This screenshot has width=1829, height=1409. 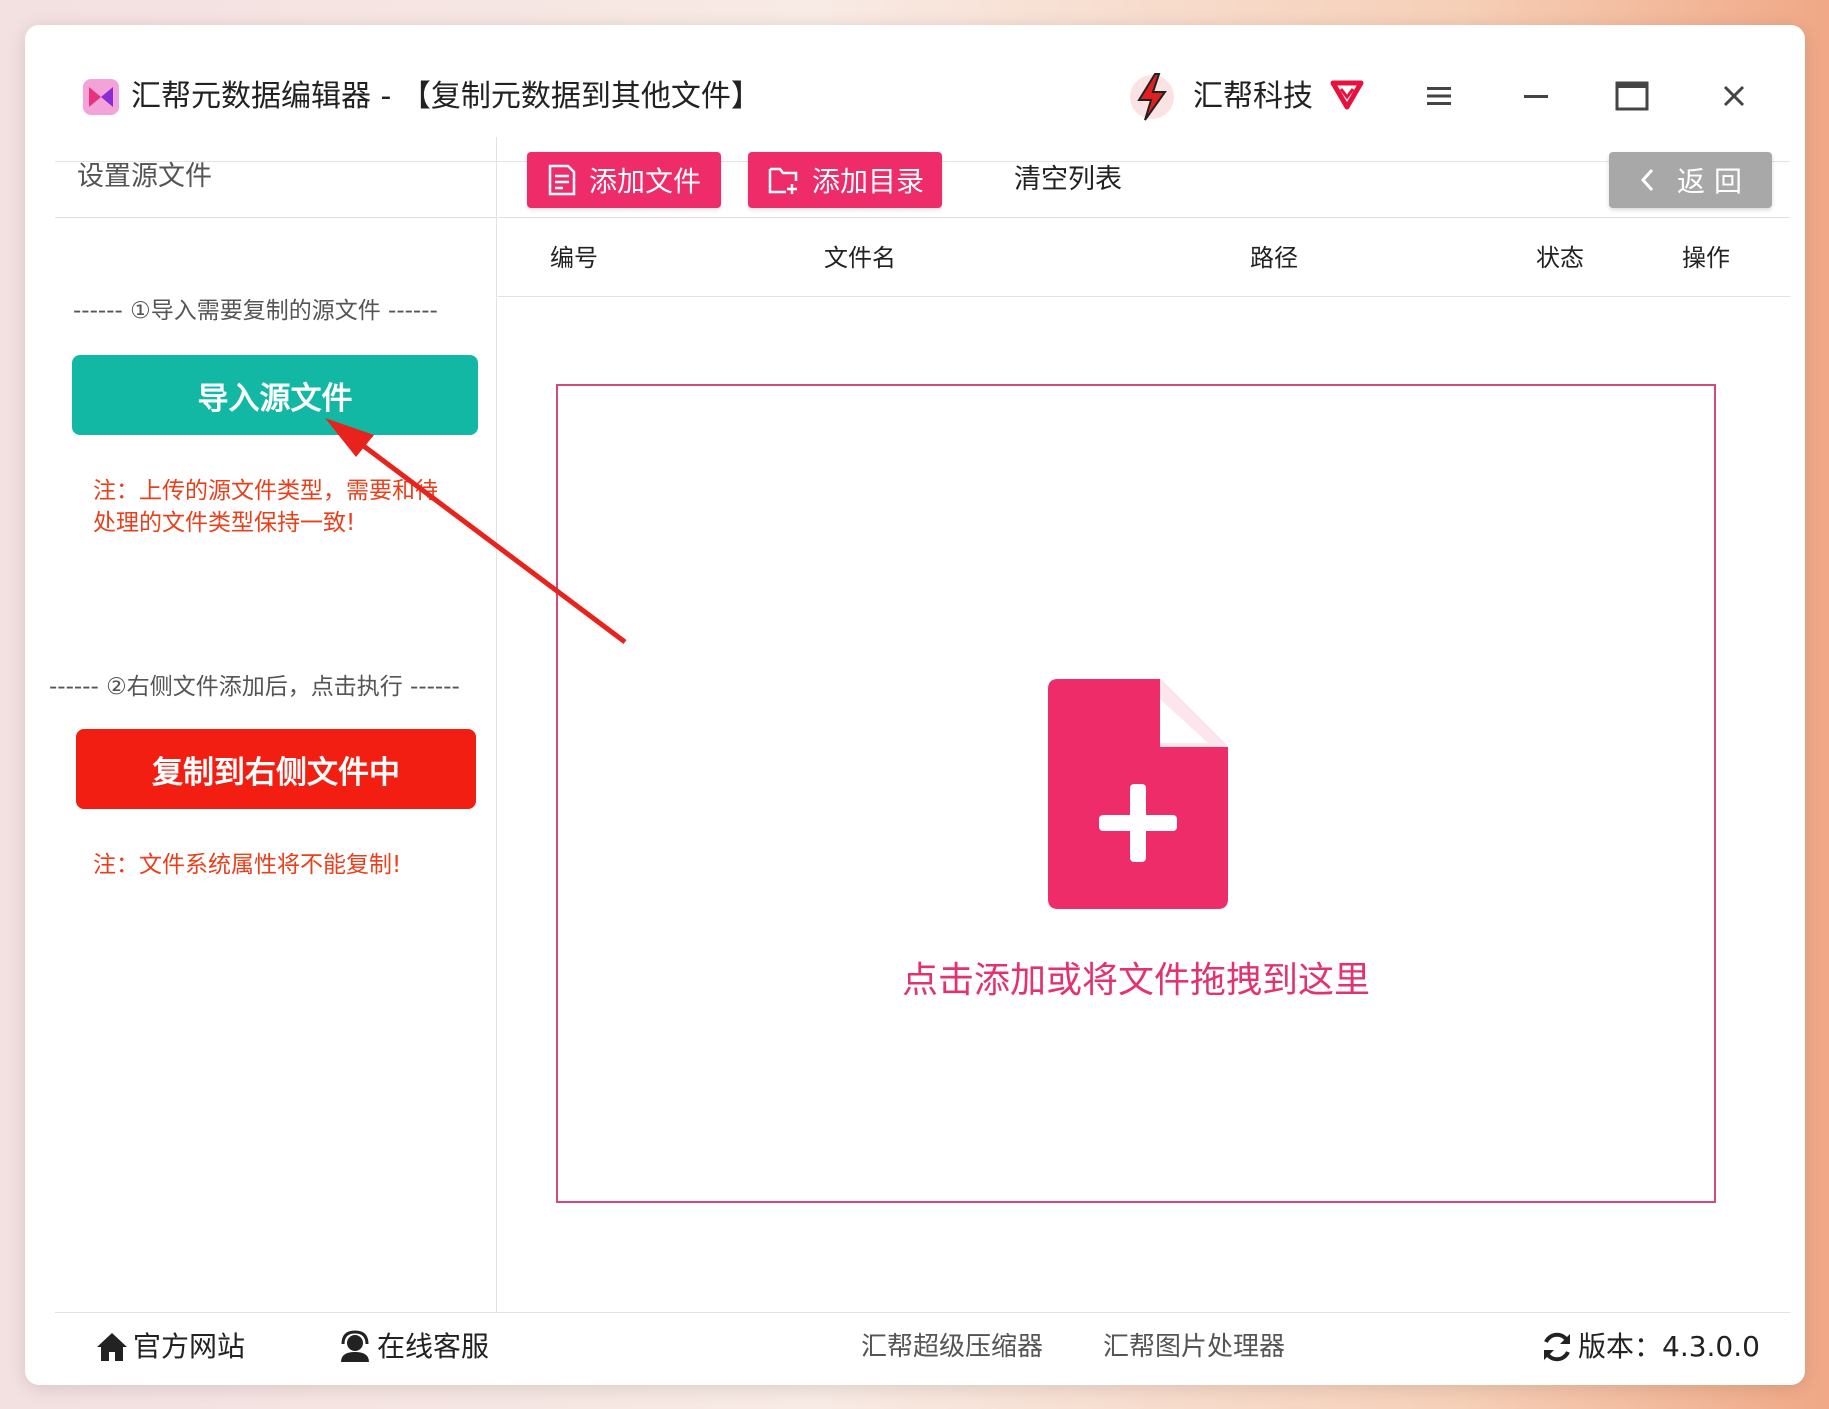 I want to click on add-directory-button: 添加目录, so click(x=845, y=180).